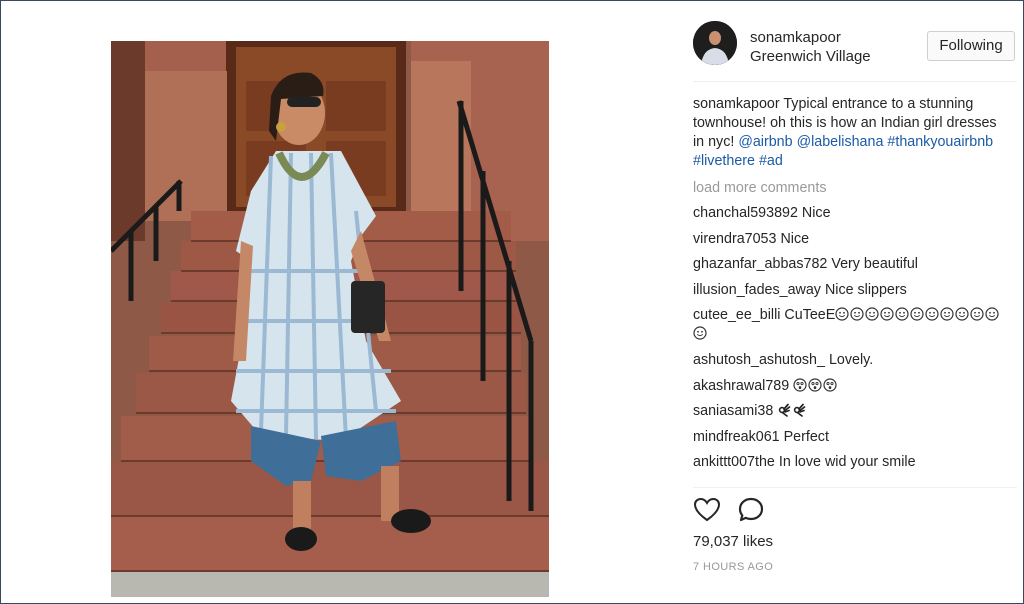 This screenshot has width=1024, height=604. I want to click on caption-tag: @airbnb, so click(765, 142).